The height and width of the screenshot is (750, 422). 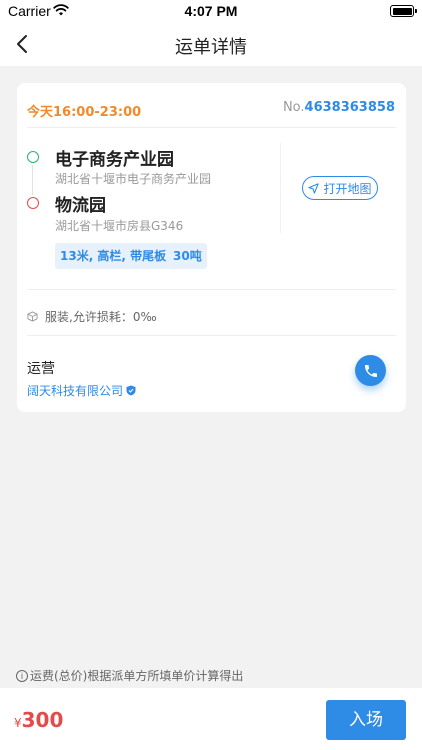 What do you see at coordinates (211, 47) in the screenshot?
I see `page-title: 运单详情` at bounding box center [211, 47].